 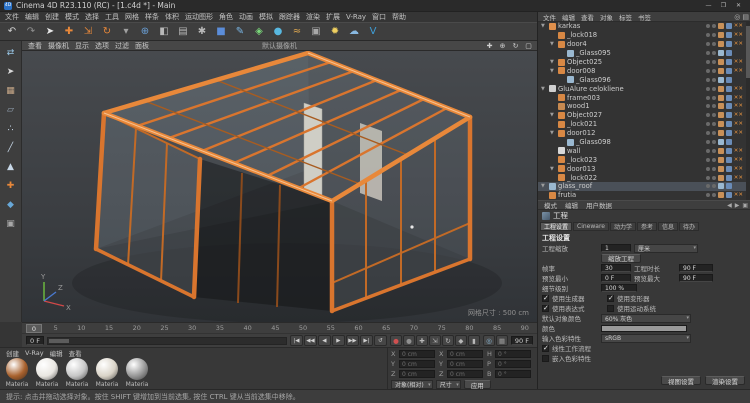 What do you see at coordinates (164, 32) in the screenshot?
I see `render-view-button: ◧` at bounding box center [164, 32].